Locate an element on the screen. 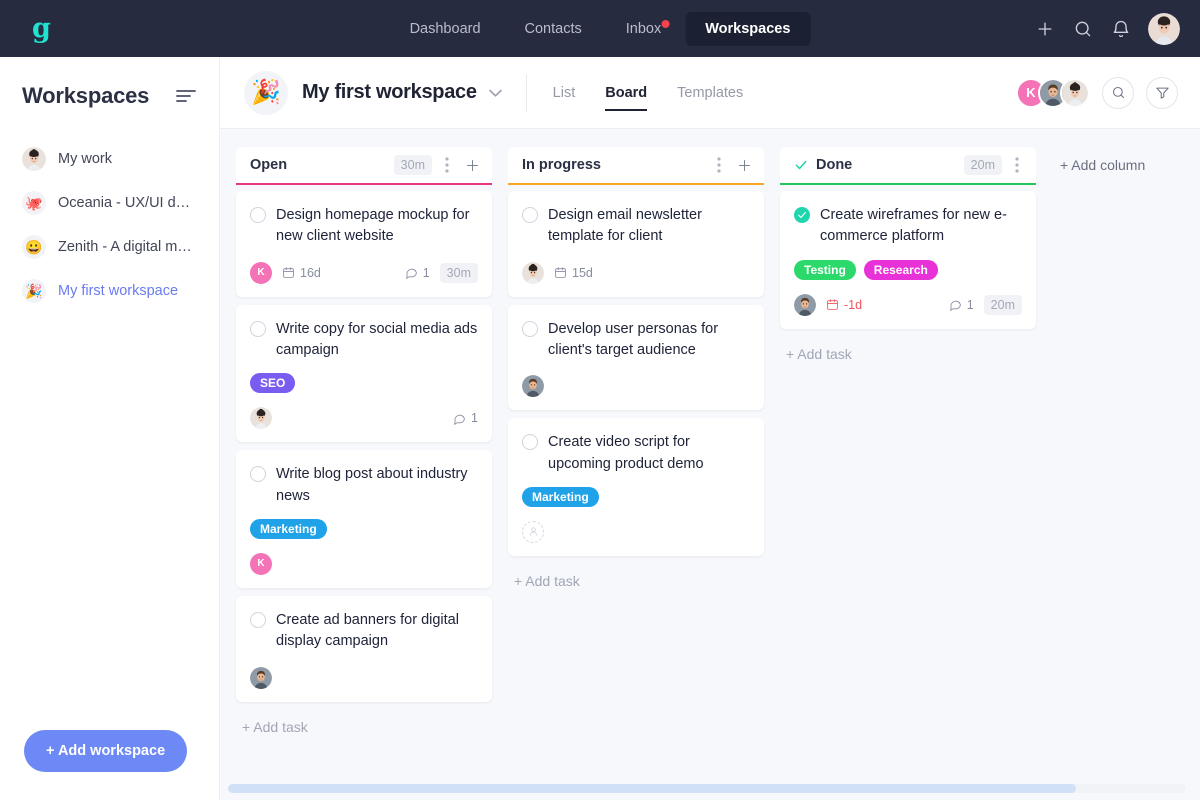 The image size is (1200, 800). filter-icon is located at coordinates (1162, 92).